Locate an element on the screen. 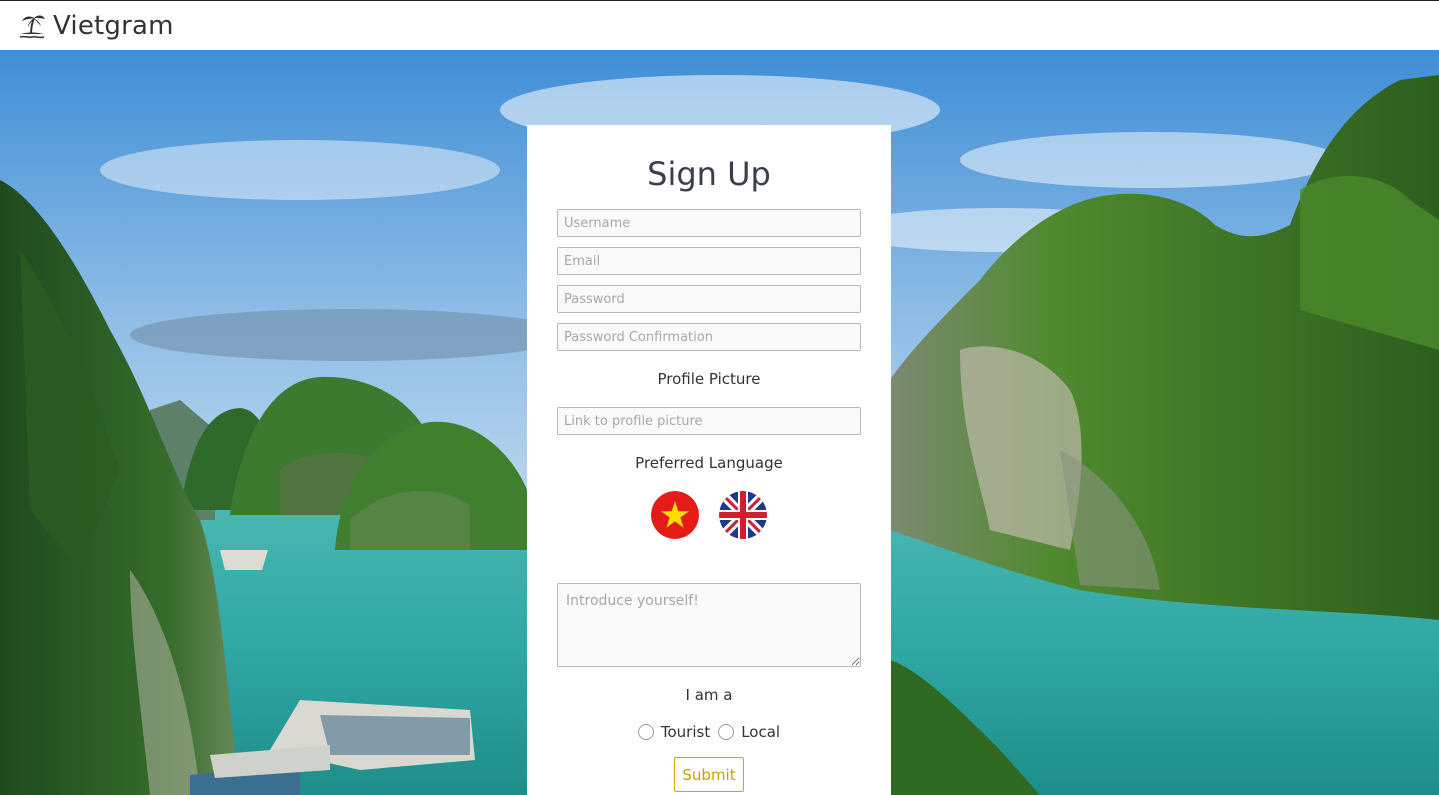 The image size is (1439, 795). profile-picture-label: Profile Picture is located at coordinates (709, 379).